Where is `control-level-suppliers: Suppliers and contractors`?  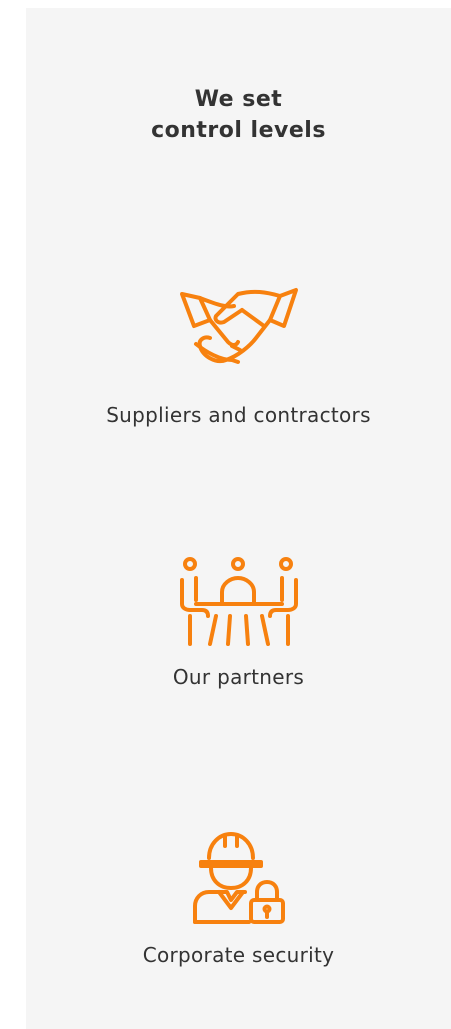
control-level-suppliers: Suppliers and contractors is located at coordinates (238, 357).